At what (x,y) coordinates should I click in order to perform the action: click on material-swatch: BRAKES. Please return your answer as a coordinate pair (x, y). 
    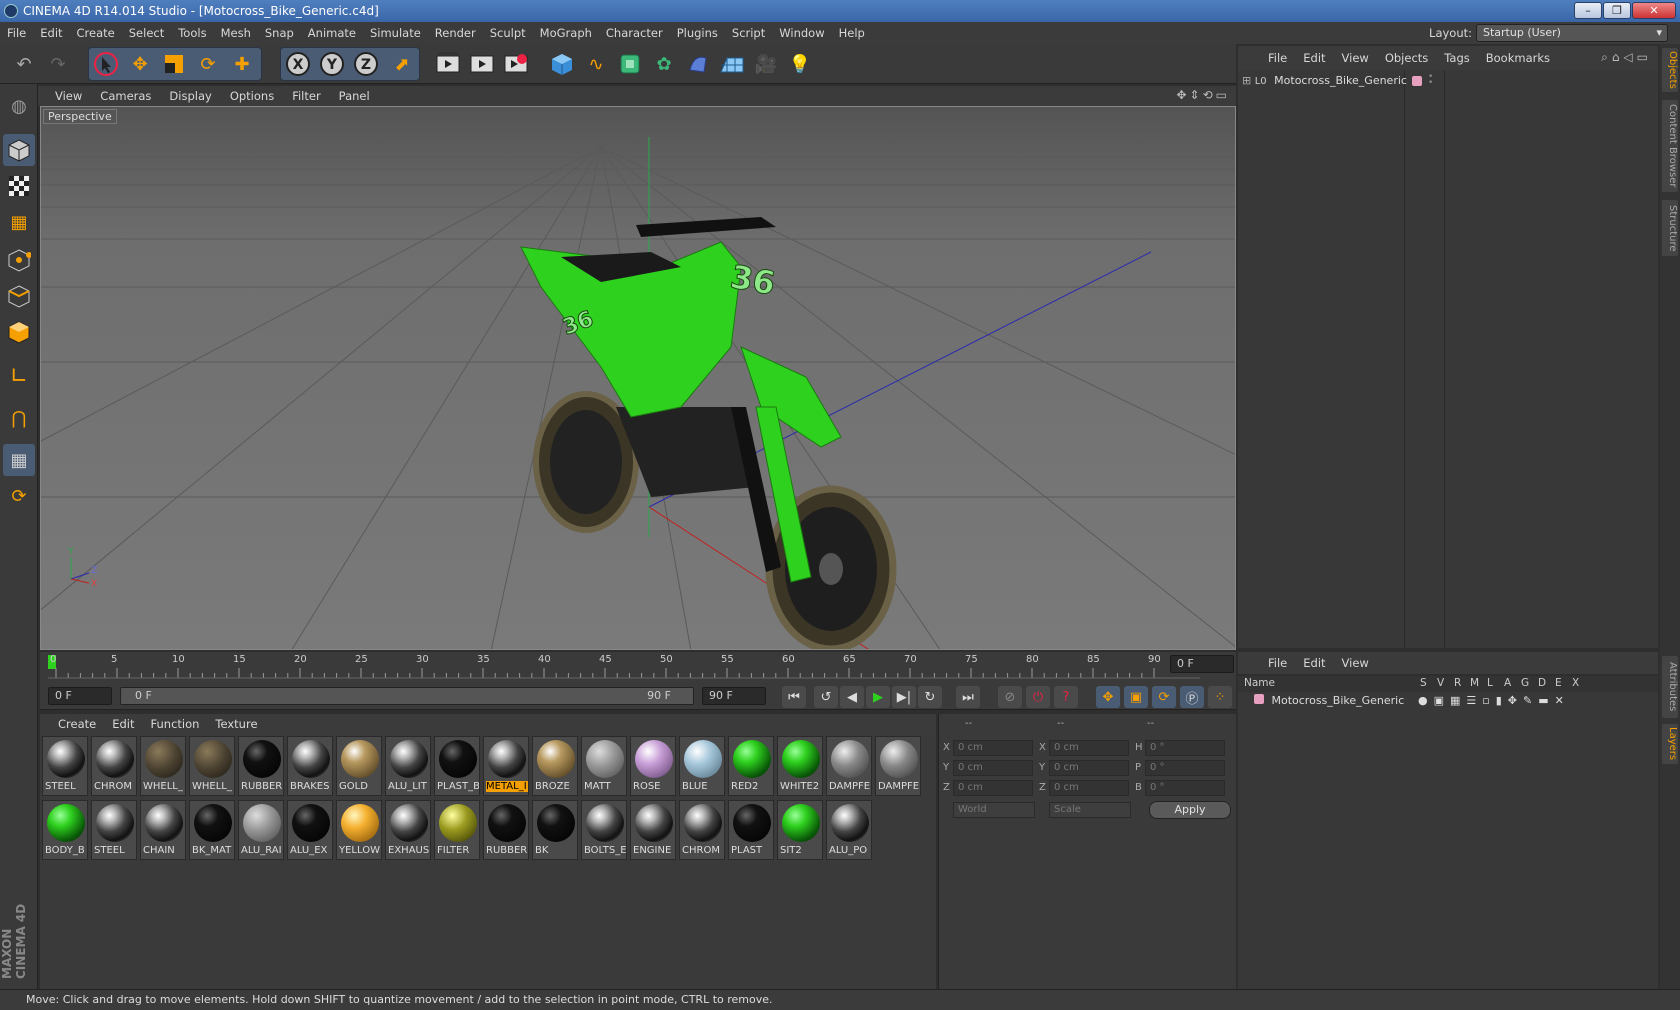
    Looking at the image, I should click on (310, 766).